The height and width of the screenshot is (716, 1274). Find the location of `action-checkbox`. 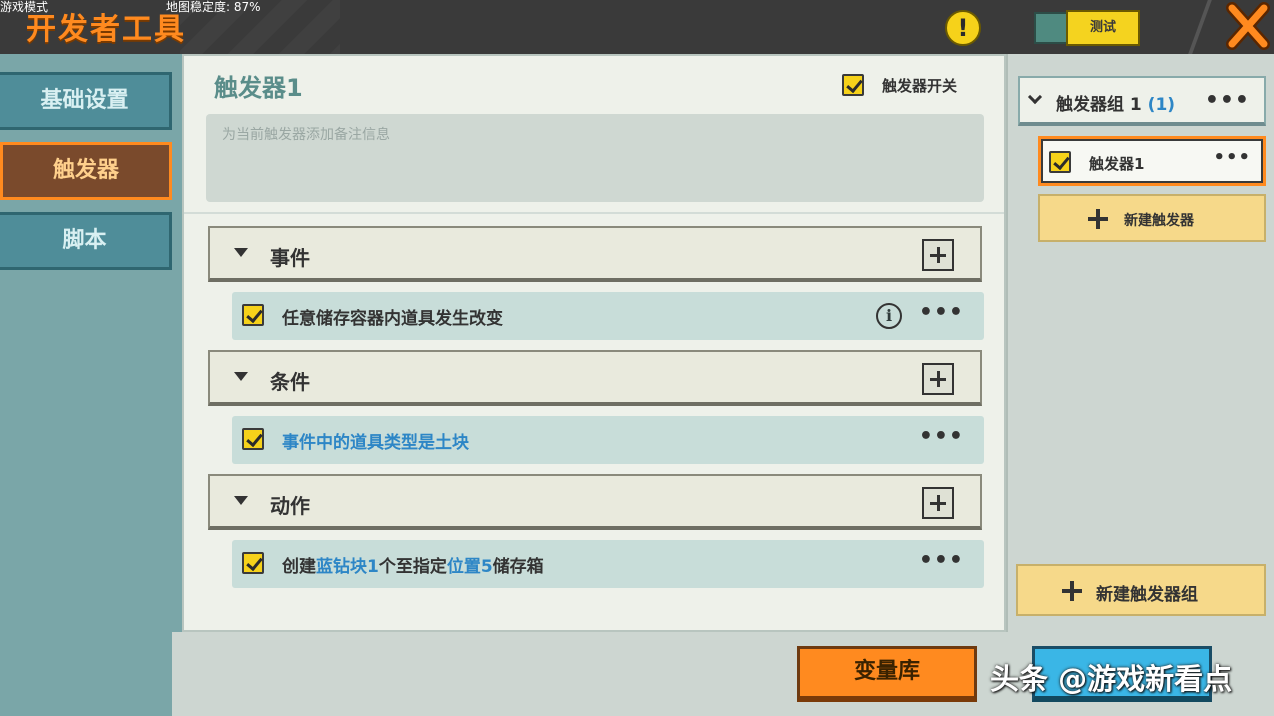

action-checkbox is located at coordinates (253, 563).